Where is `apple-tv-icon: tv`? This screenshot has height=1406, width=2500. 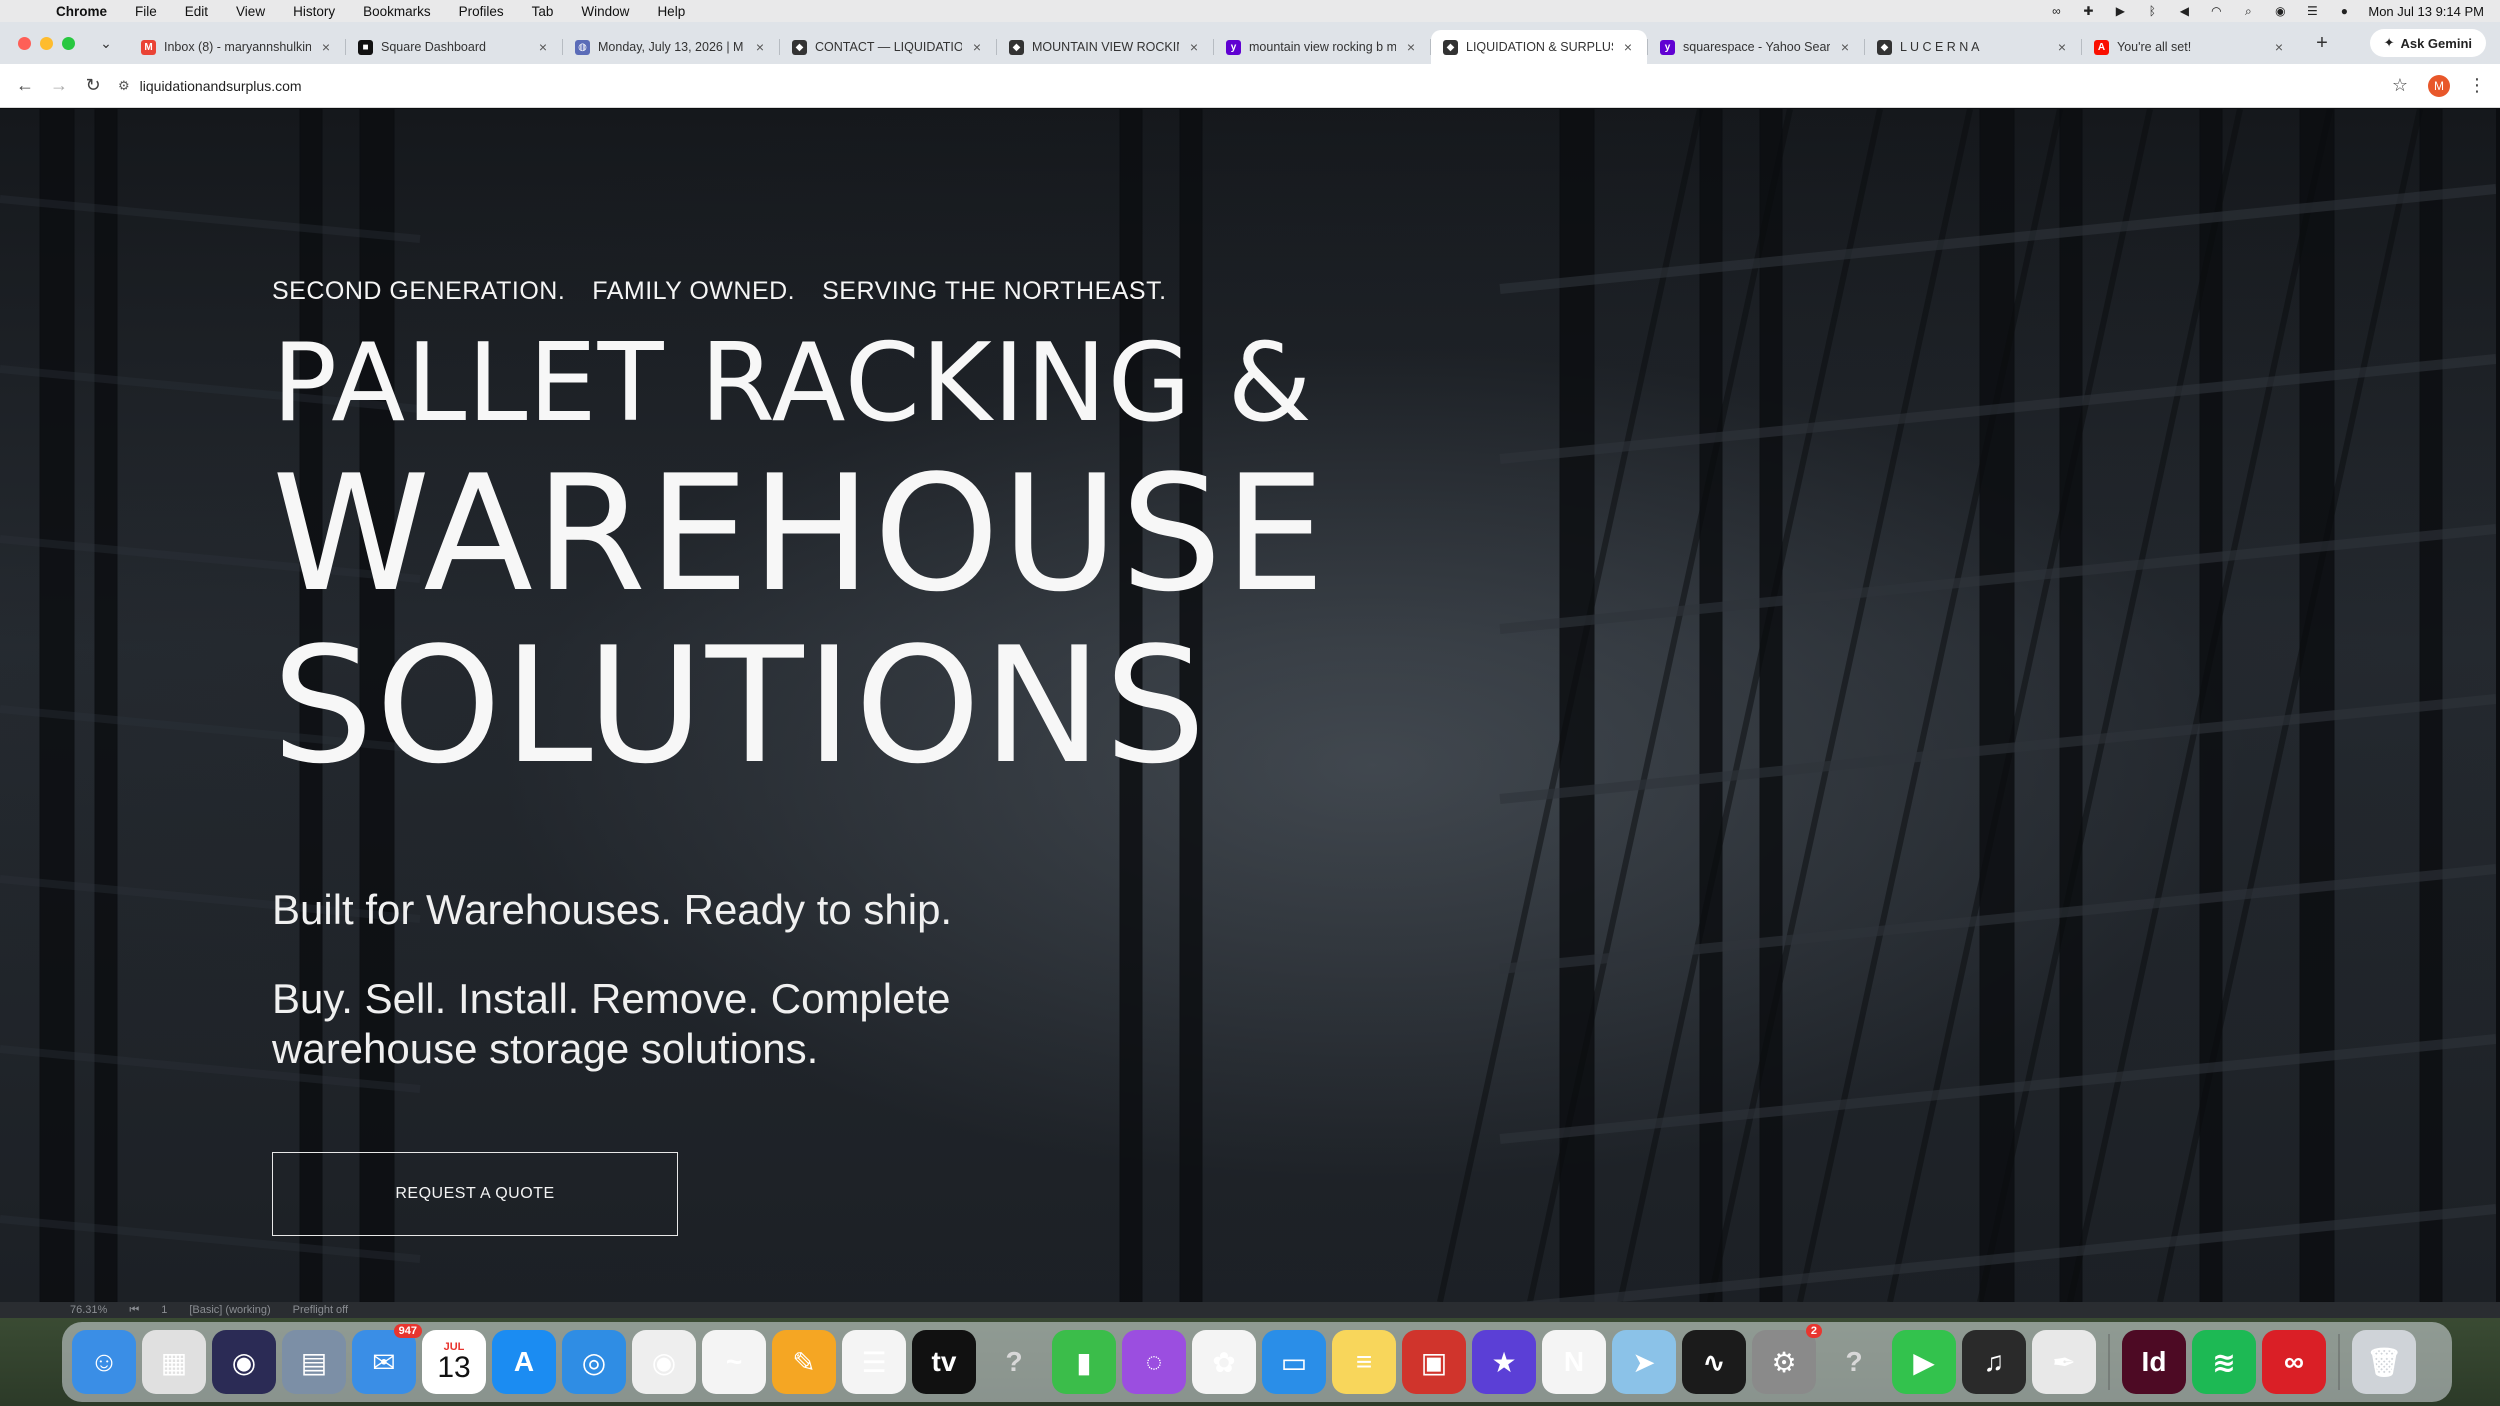
apple-tv-icon: tv is located at coordinates (944, 1362).